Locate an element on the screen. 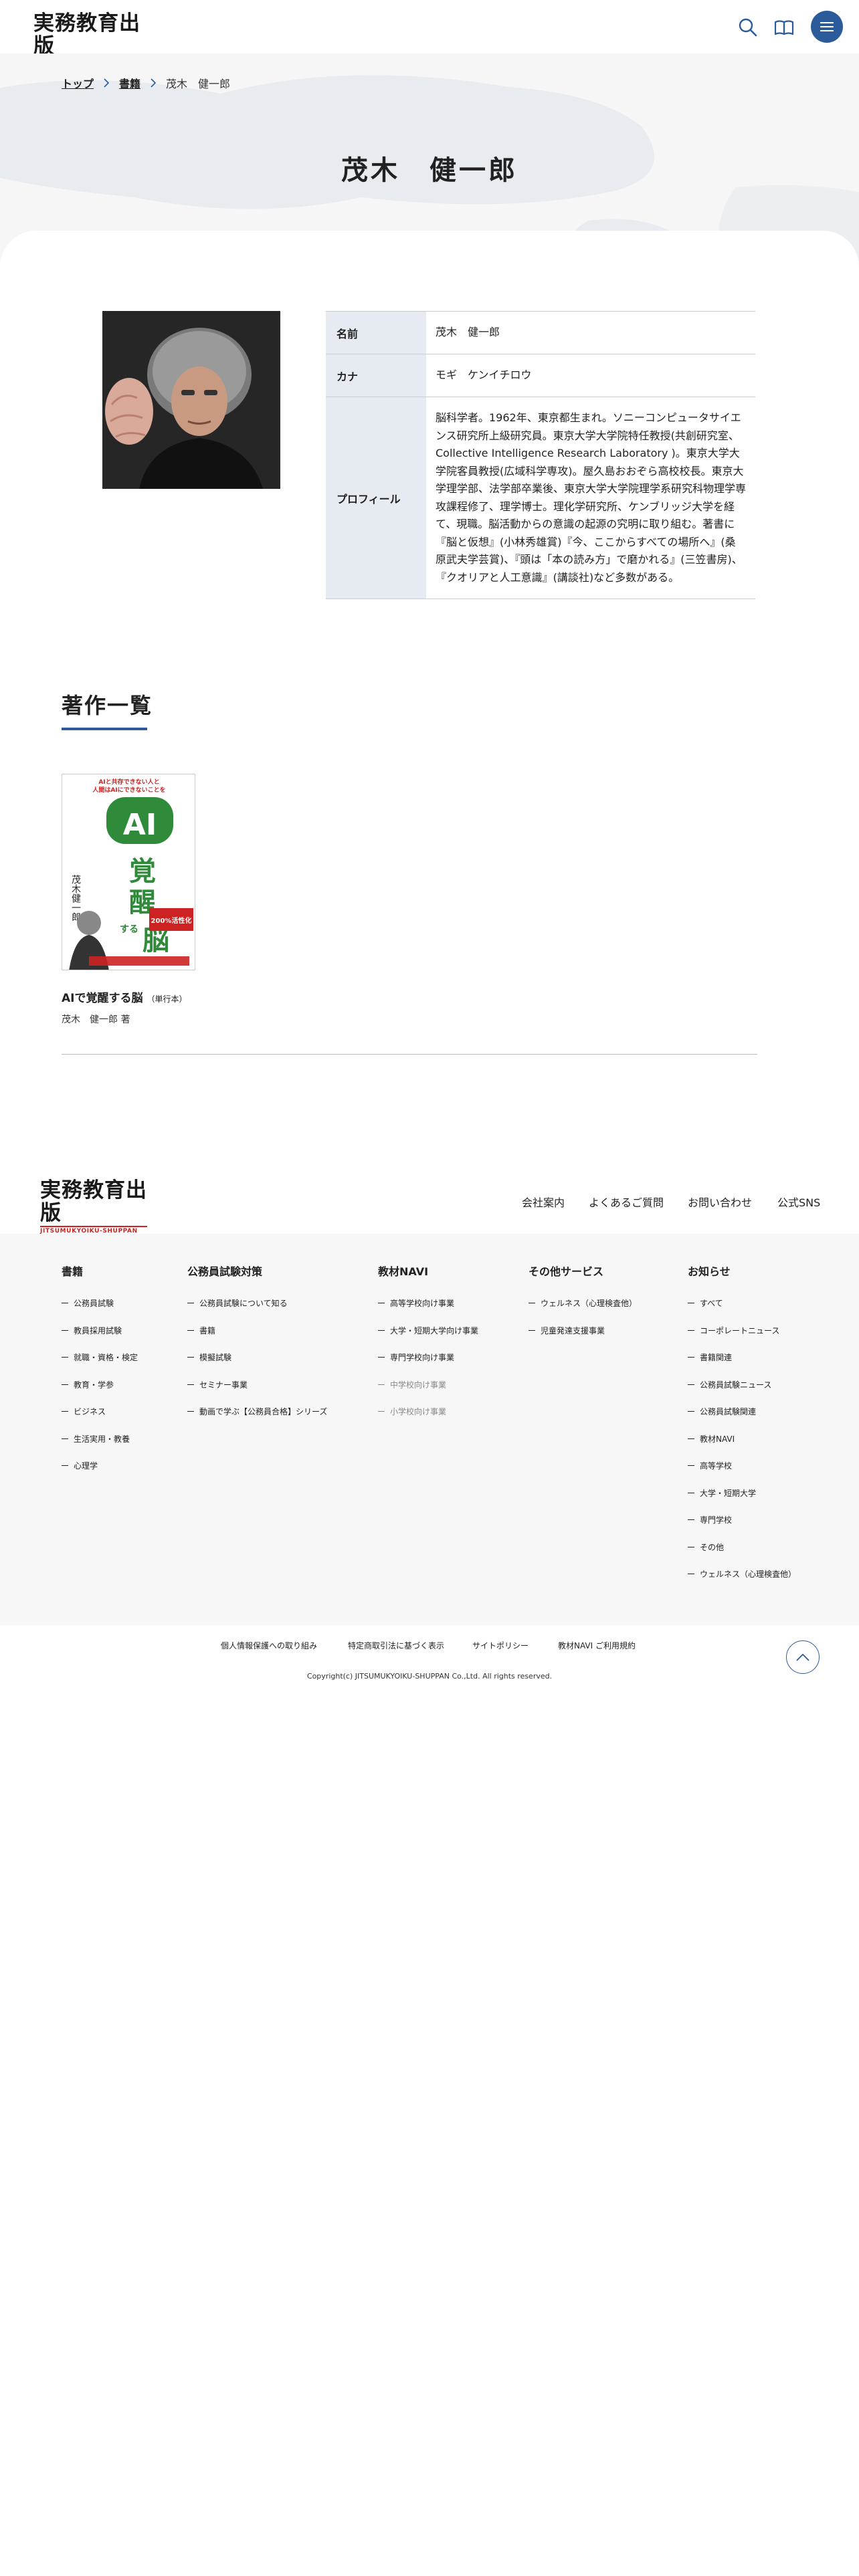 The height and width of the screenshot is (2576, 859). footer-column-link: 模擬試験 is located at coordinates (209, 1358).